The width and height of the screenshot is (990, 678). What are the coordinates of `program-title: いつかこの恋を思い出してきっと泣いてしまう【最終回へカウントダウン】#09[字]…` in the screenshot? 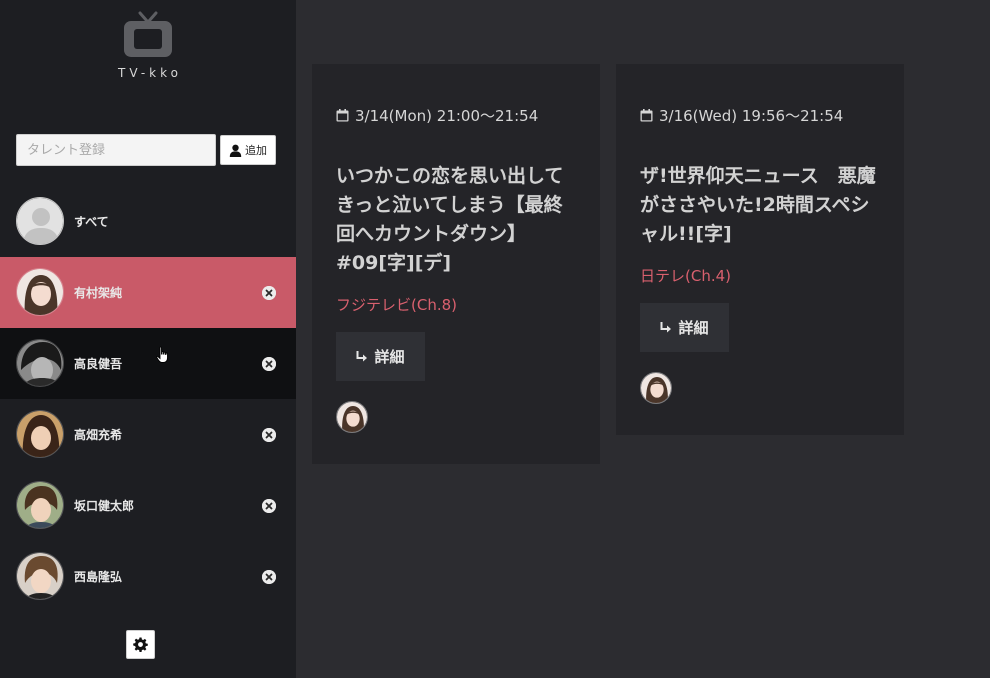 It's located at (450, 219).